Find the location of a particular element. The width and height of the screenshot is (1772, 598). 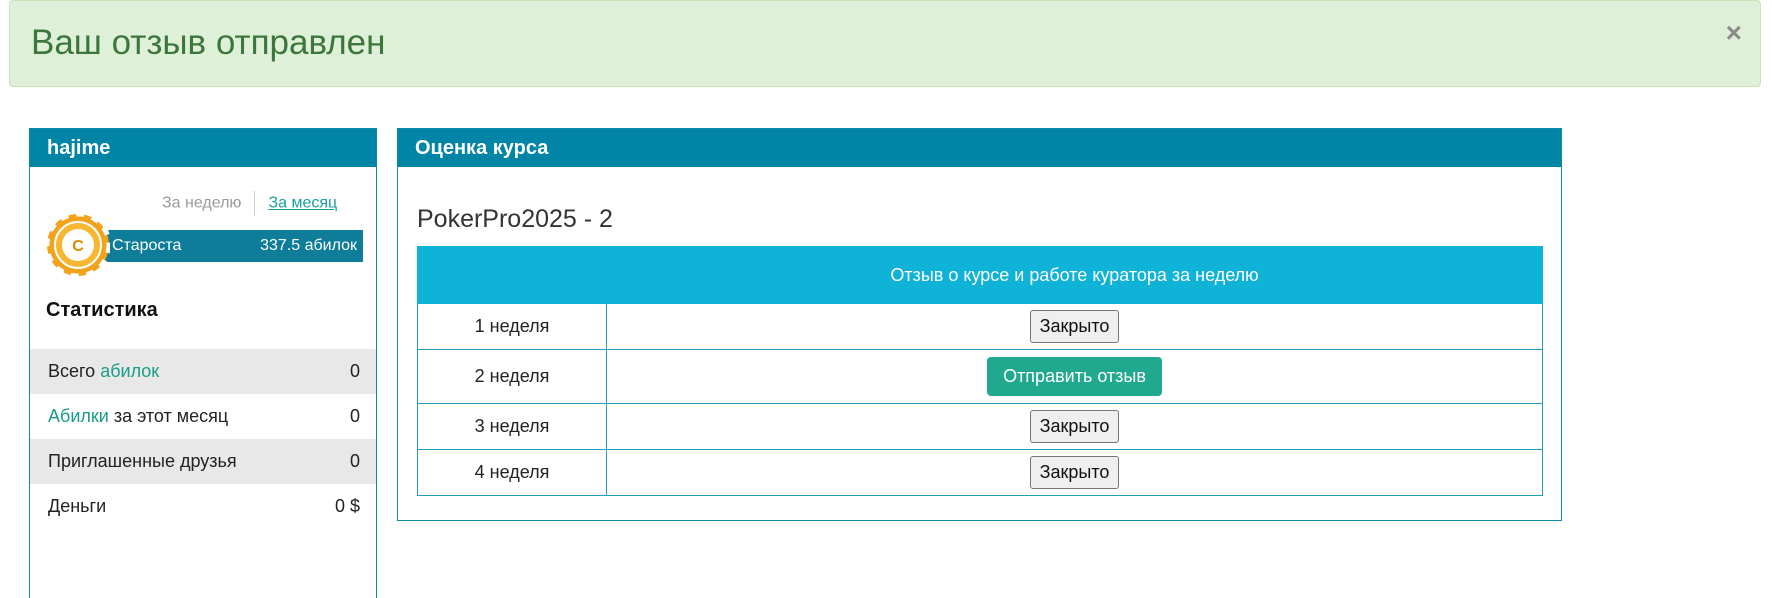

profile-username: hajime is located at coordinates (203, 148).